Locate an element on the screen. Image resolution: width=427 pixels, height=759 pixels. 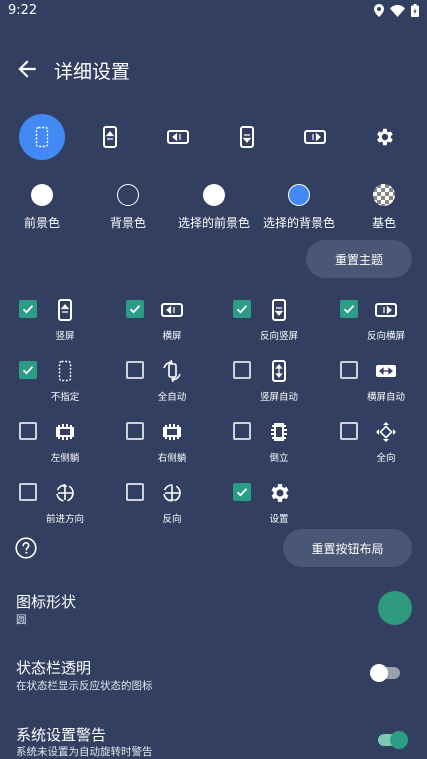
status-transparent-switch is located at coordinates (387, 673).